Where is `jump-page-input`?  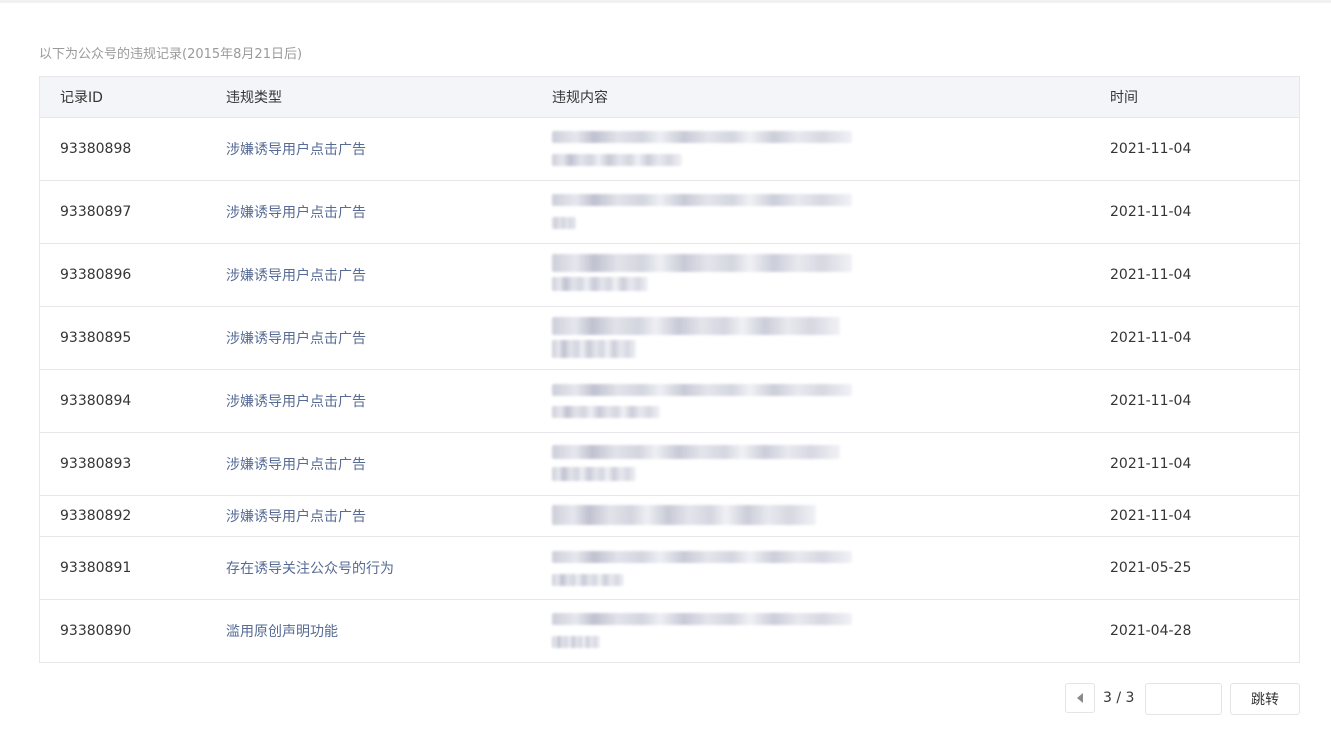
jump-page-input is located at coordinates (1183, 699).